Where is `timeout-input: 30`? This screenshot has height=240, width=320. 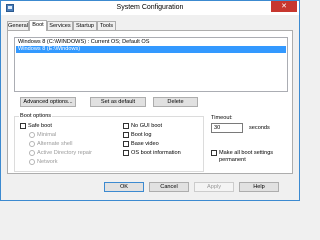 timeout-input: 30 is located at coordinates (227, 128).